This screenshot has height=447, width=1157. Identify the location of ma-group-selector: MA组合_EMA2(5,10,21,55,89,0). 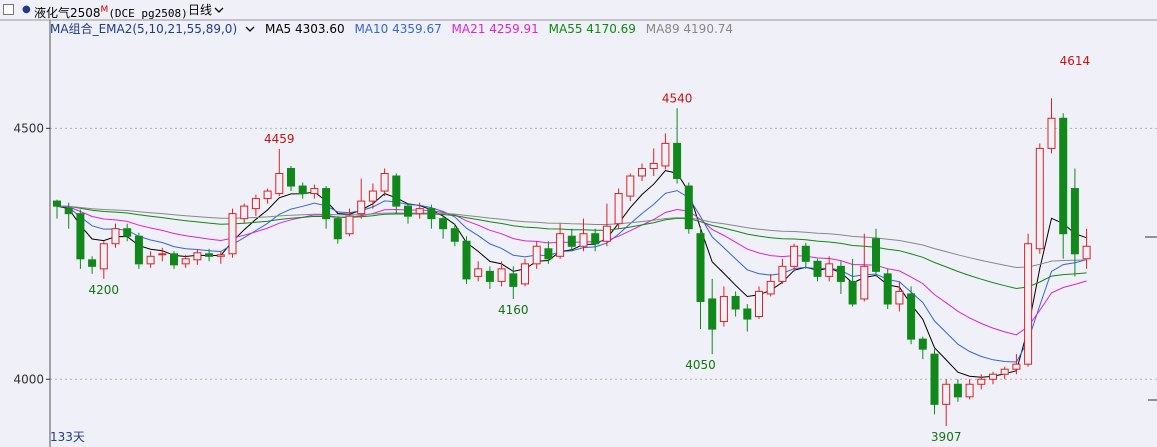
(152, 29).